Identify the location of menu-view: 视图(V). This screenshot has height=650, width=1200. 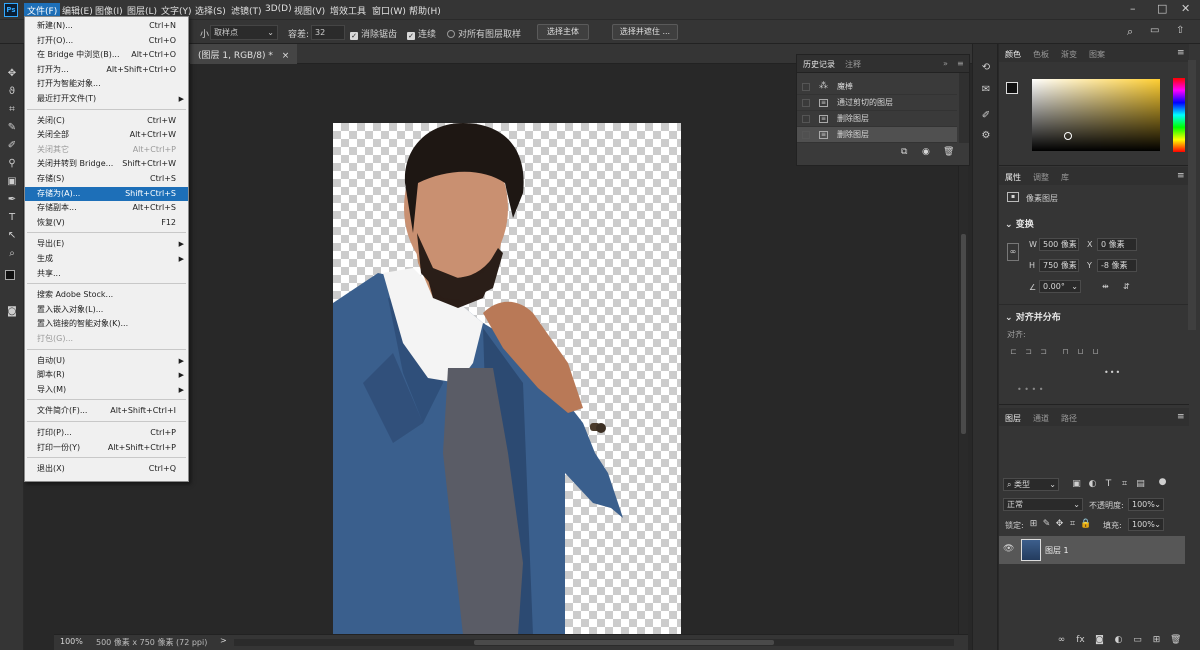
(309, 10).